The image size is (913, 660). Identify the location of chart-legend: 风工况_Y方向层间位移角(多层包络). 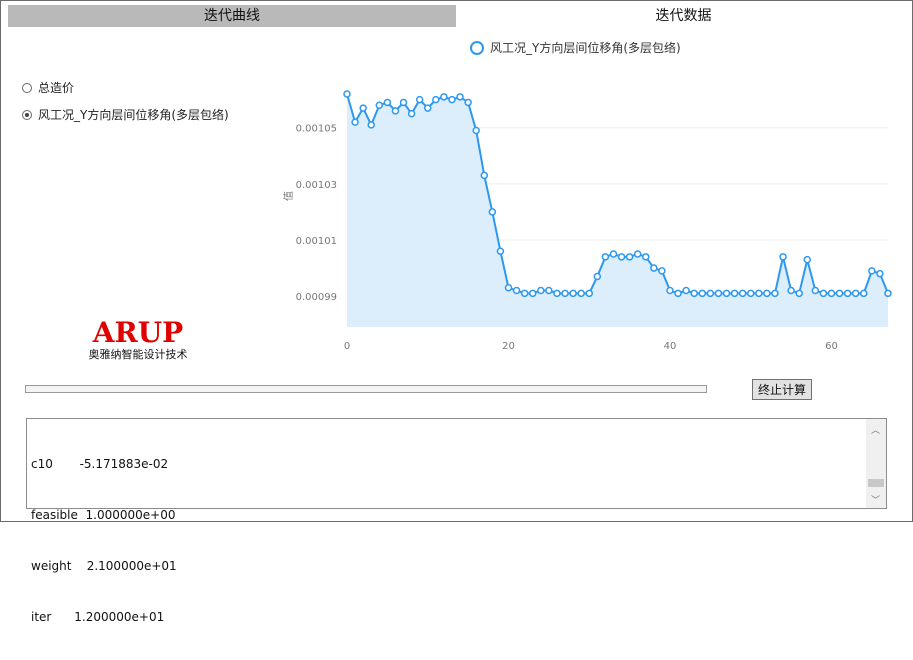
(575, 47).